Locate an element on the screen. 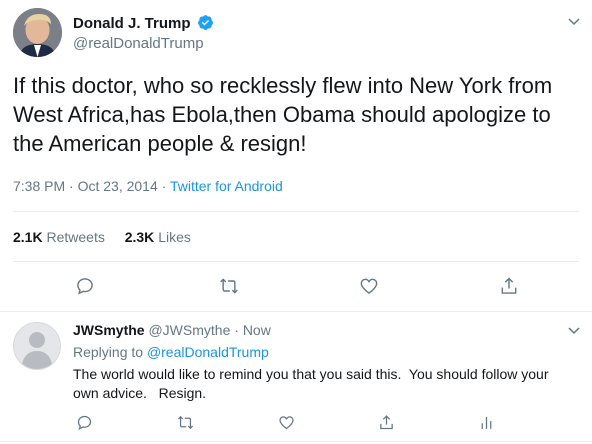  retweet-button is located at coordinates (229, 286).